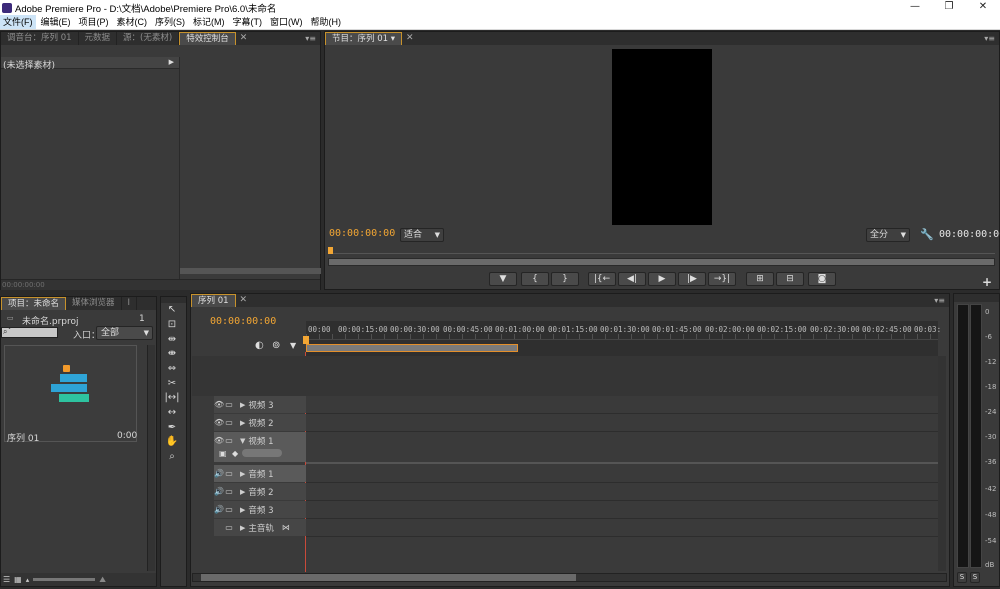 The width and height of the screenshot is (1000, 589). Describe the element at coordinates (6, 579) in the screenshot. I see `list-view-icon: ☰` at that location.